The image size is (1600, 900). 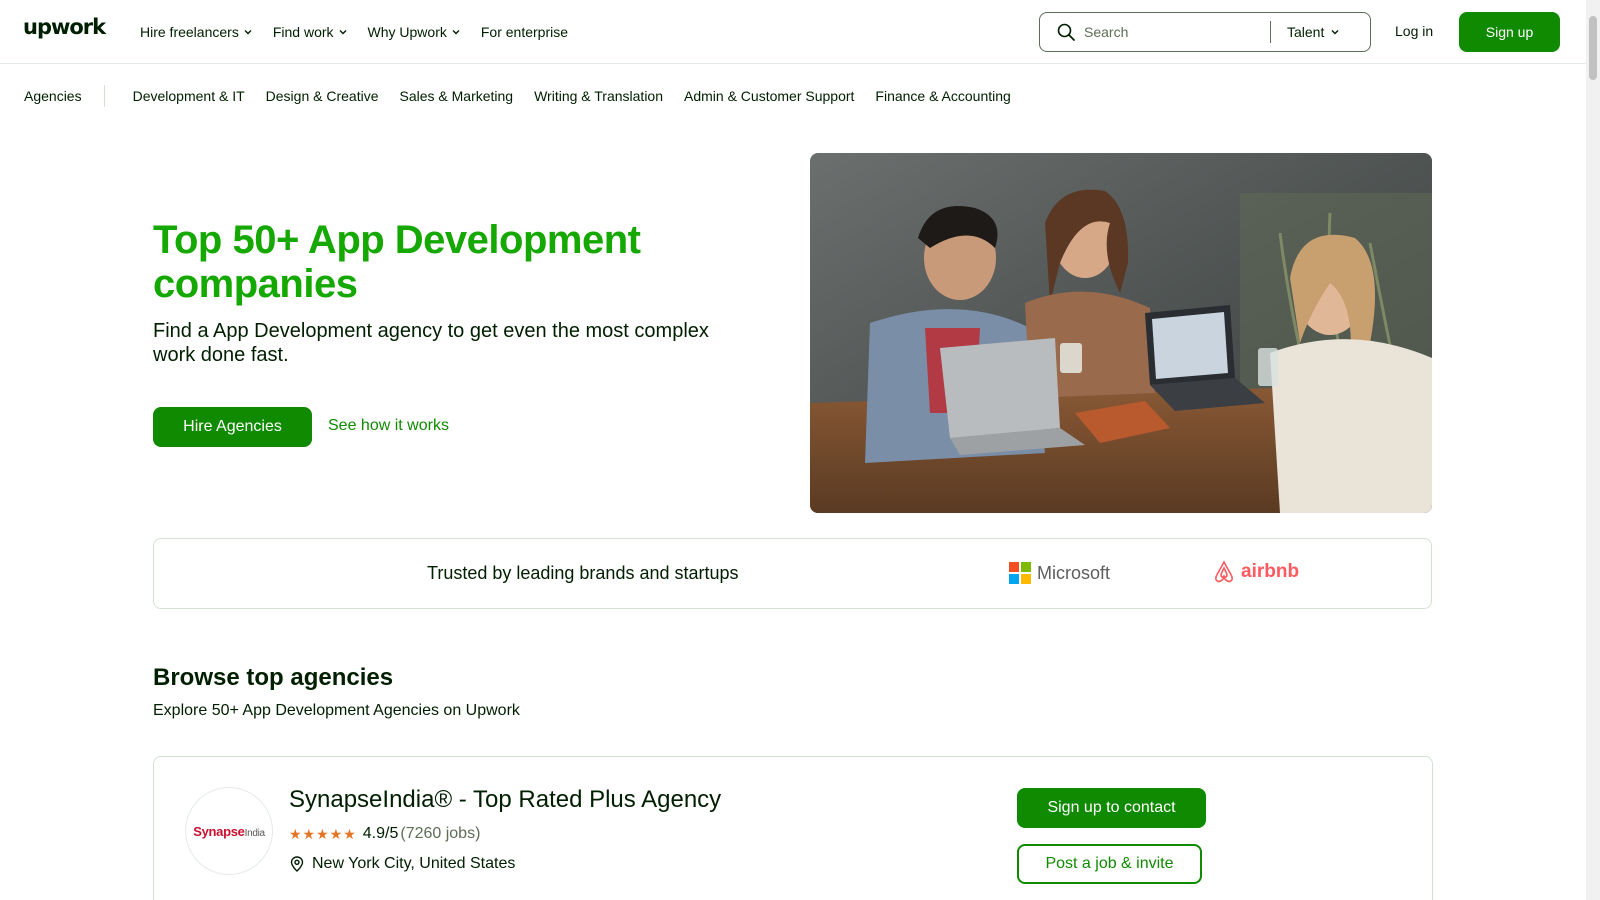 I want to click on microsoft-wordmark: Microsoft, so click(x=1074, y=572).